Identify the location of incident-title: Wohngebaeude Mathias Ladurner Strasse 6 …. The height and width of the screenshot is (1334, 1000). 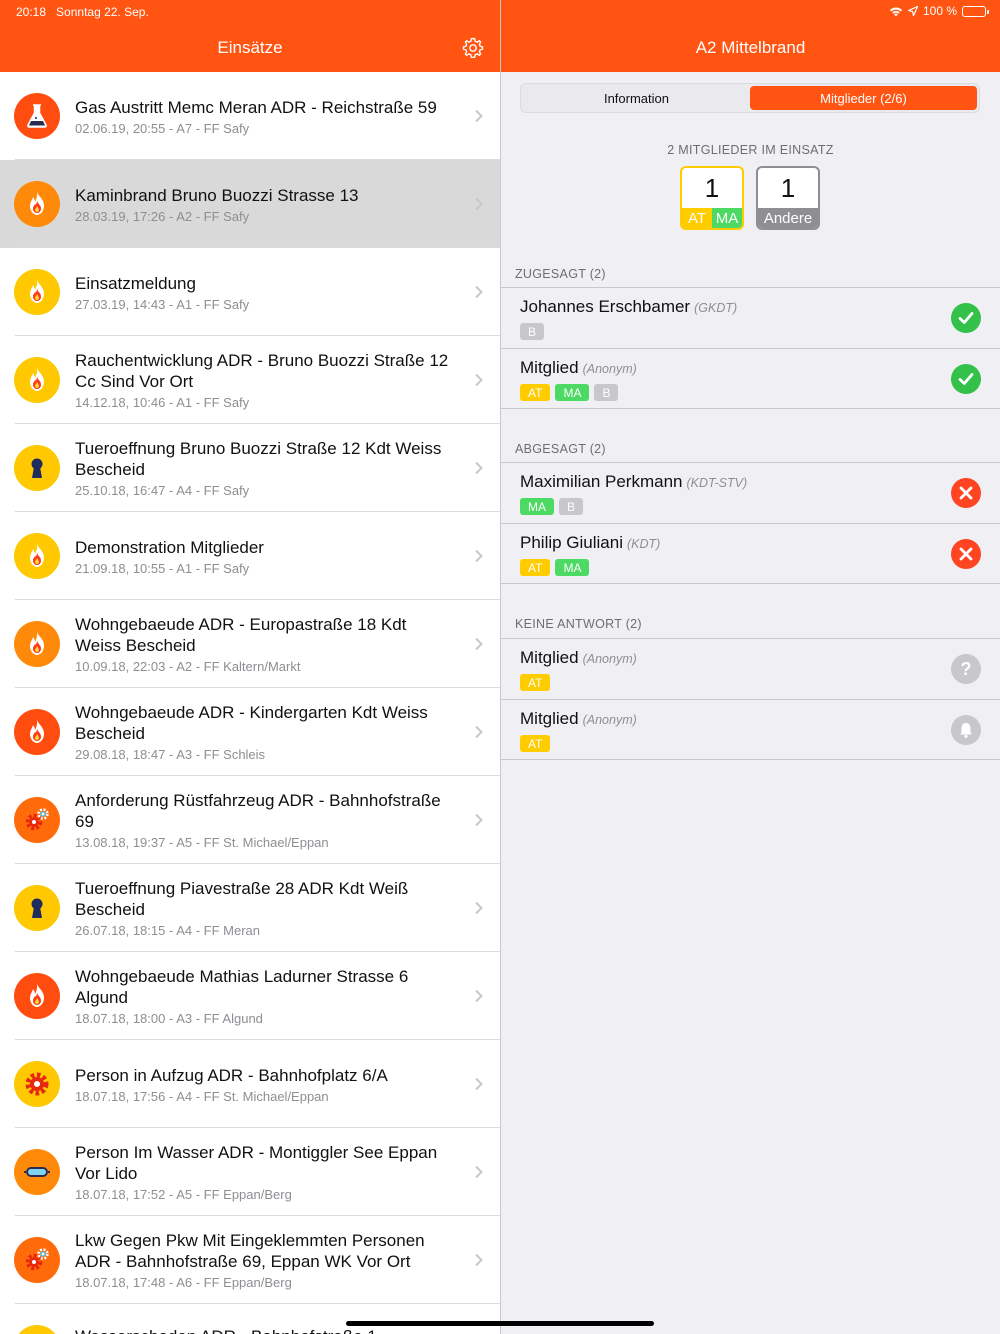
(242, 987).